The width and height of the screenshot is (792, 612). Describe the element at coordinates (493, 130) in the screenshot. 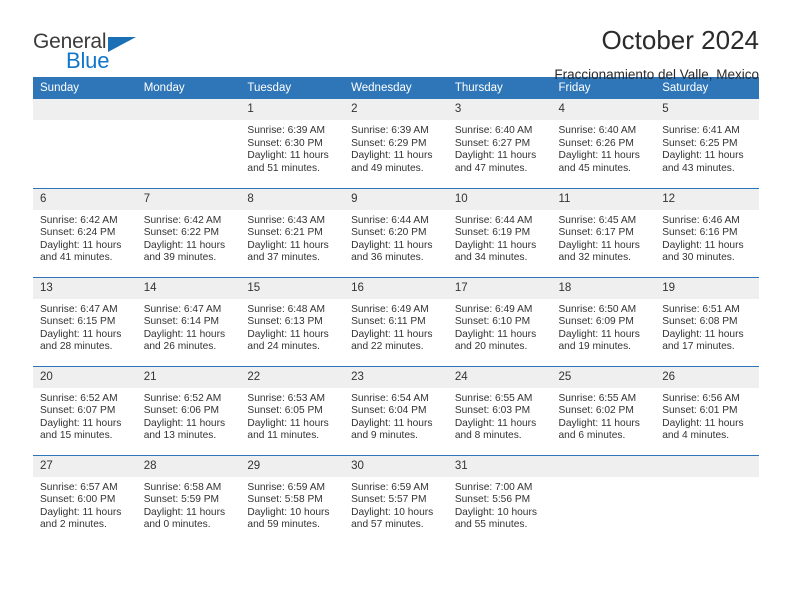

I see `sunrise-text: Sunrise: 6:40 AM` at that location.